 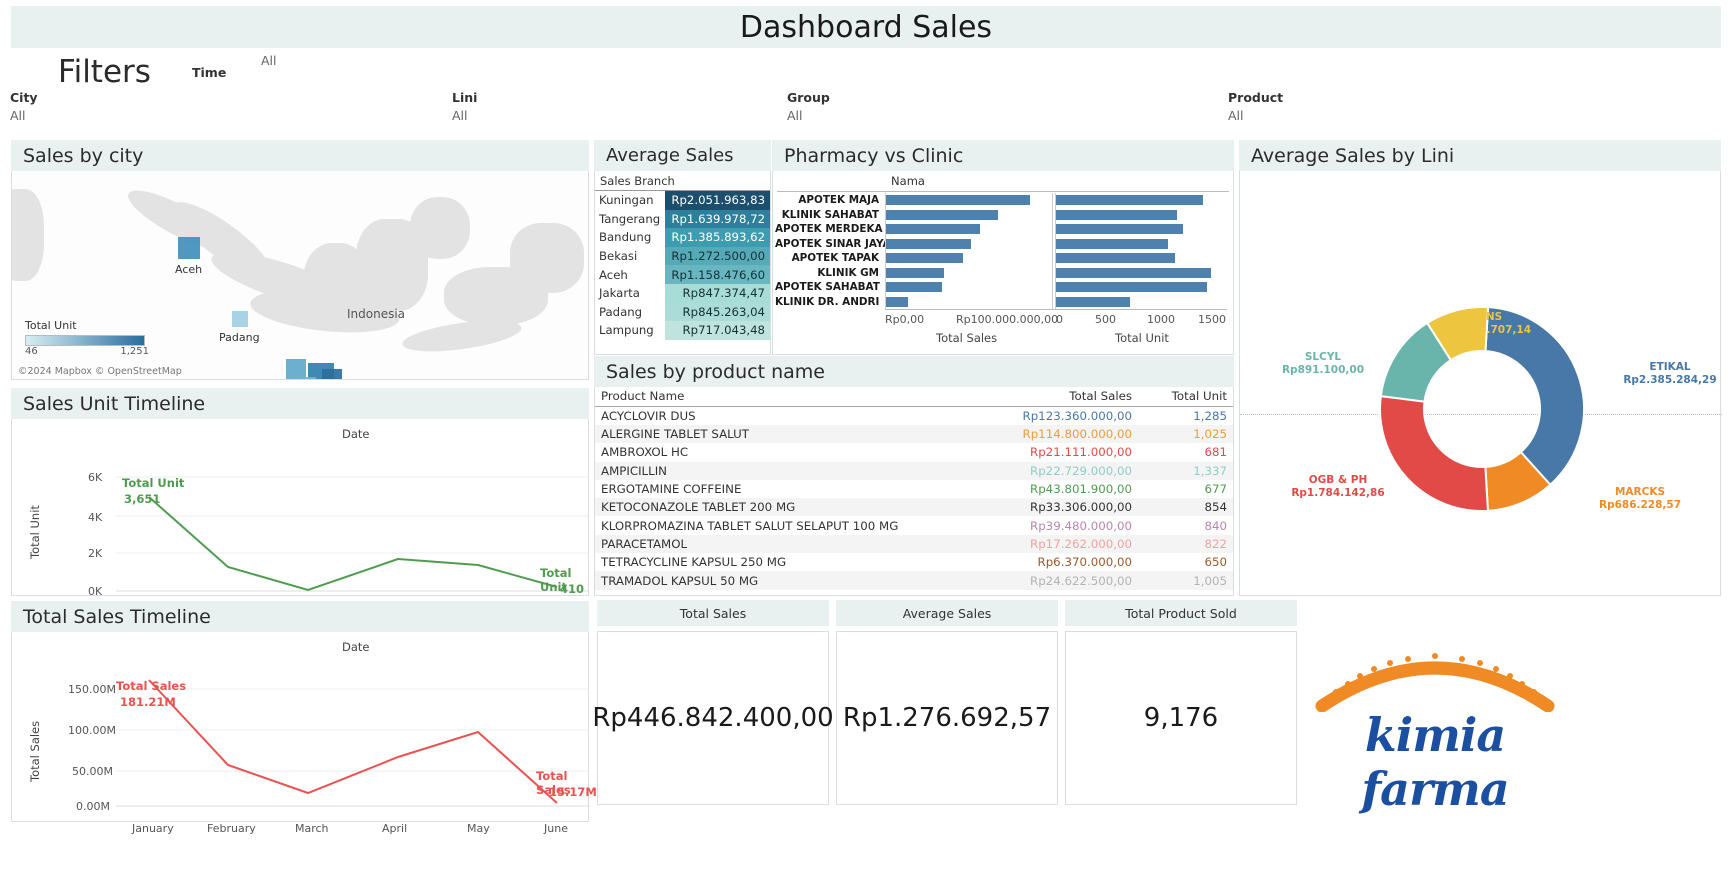 I want to click on unit-start-series-label: Total Unit, so click(x=153, y=483).